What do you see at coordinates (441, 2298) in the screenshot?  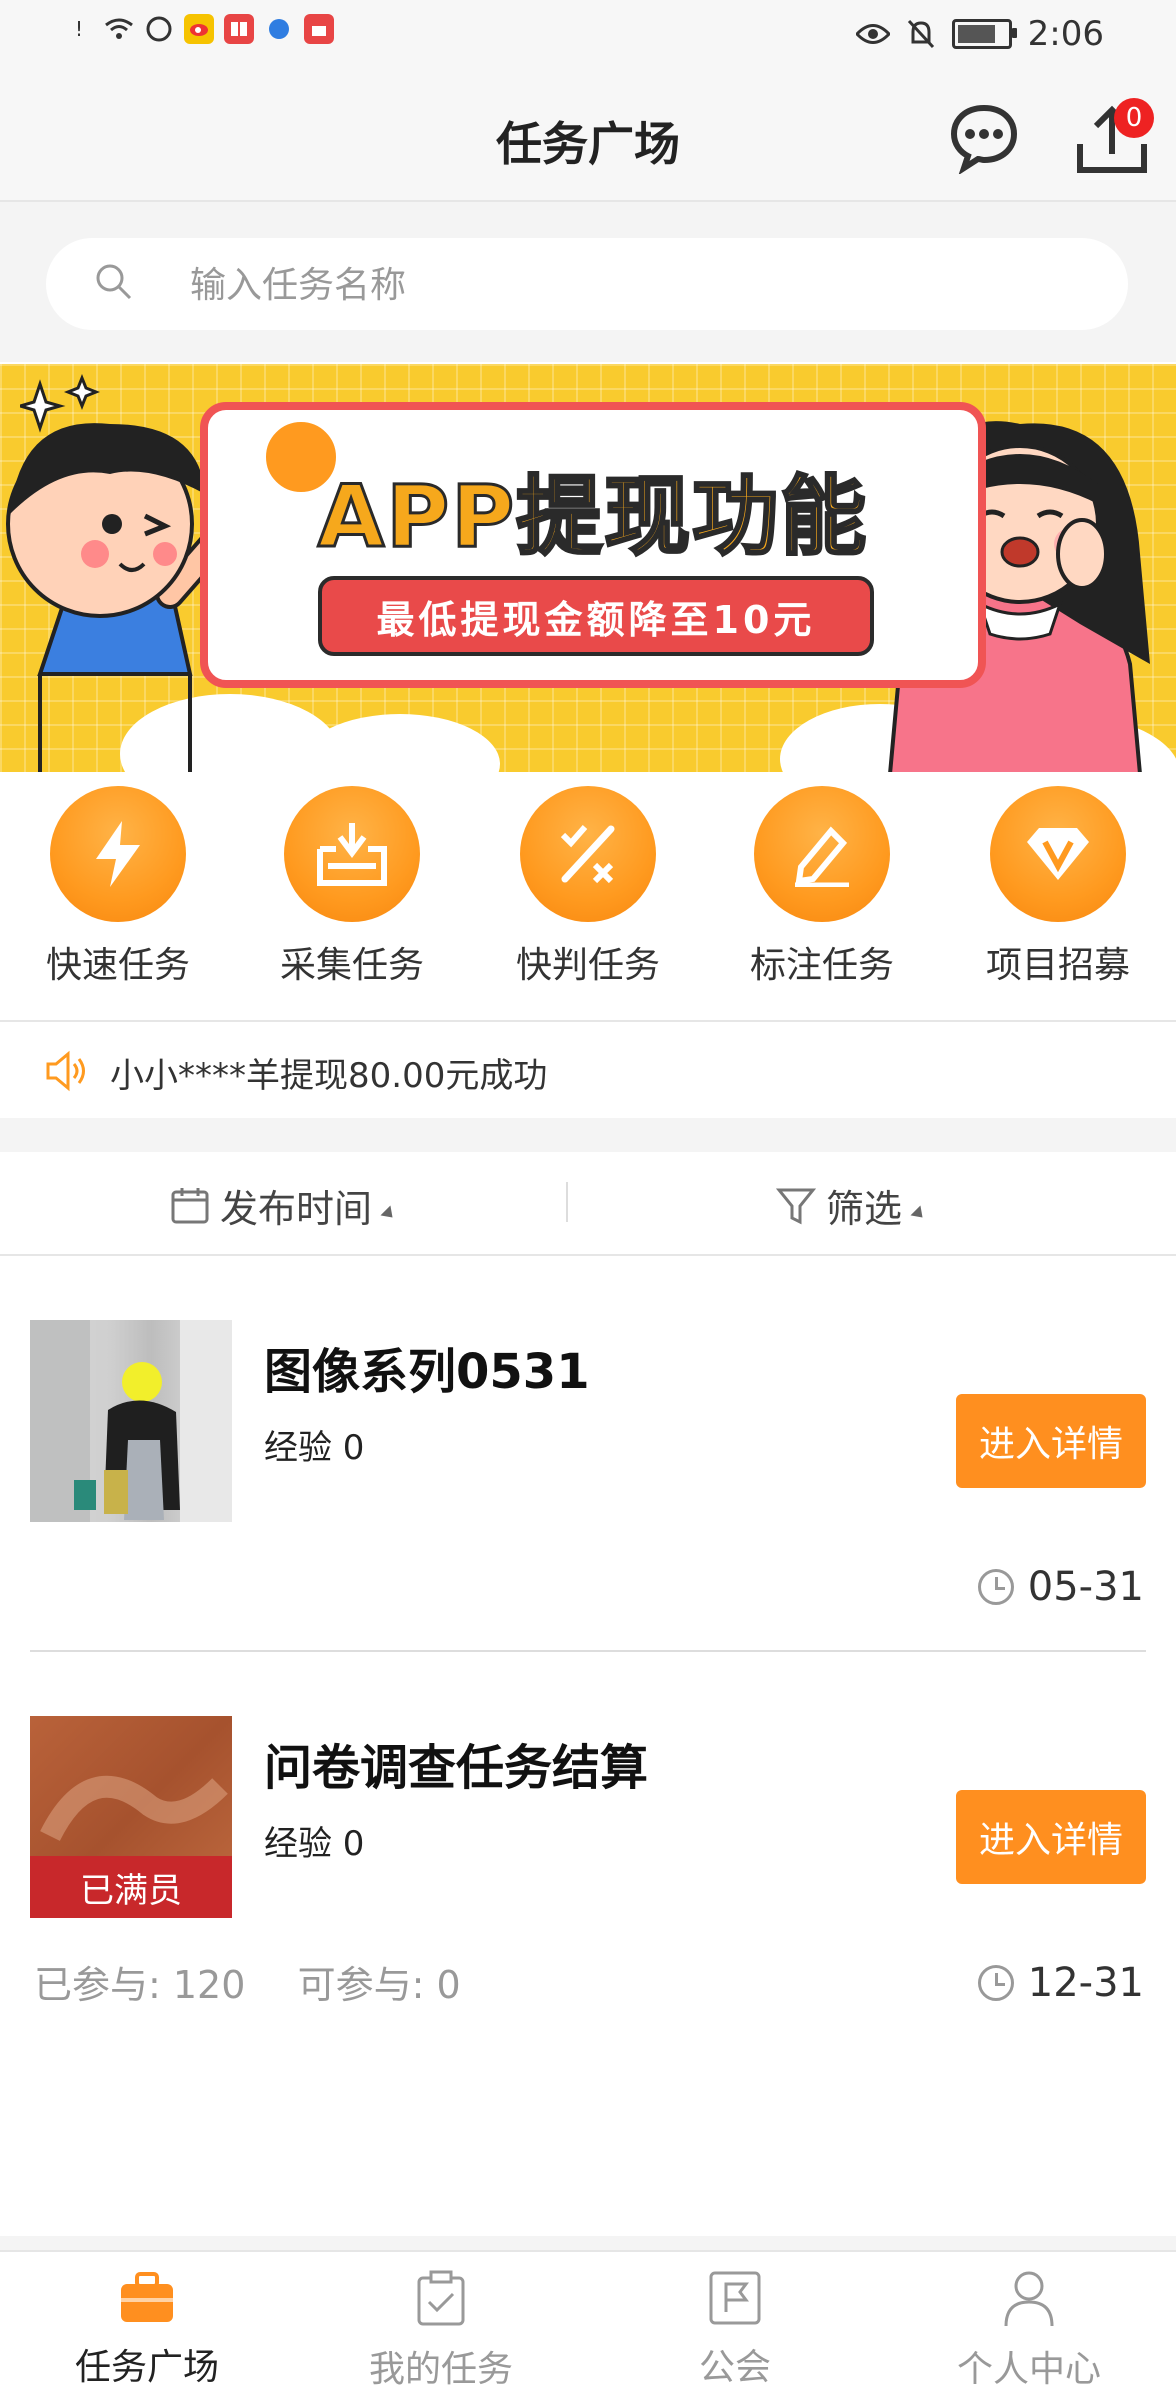 I see `clipboard-icon` at bounding box center [441, 2298].